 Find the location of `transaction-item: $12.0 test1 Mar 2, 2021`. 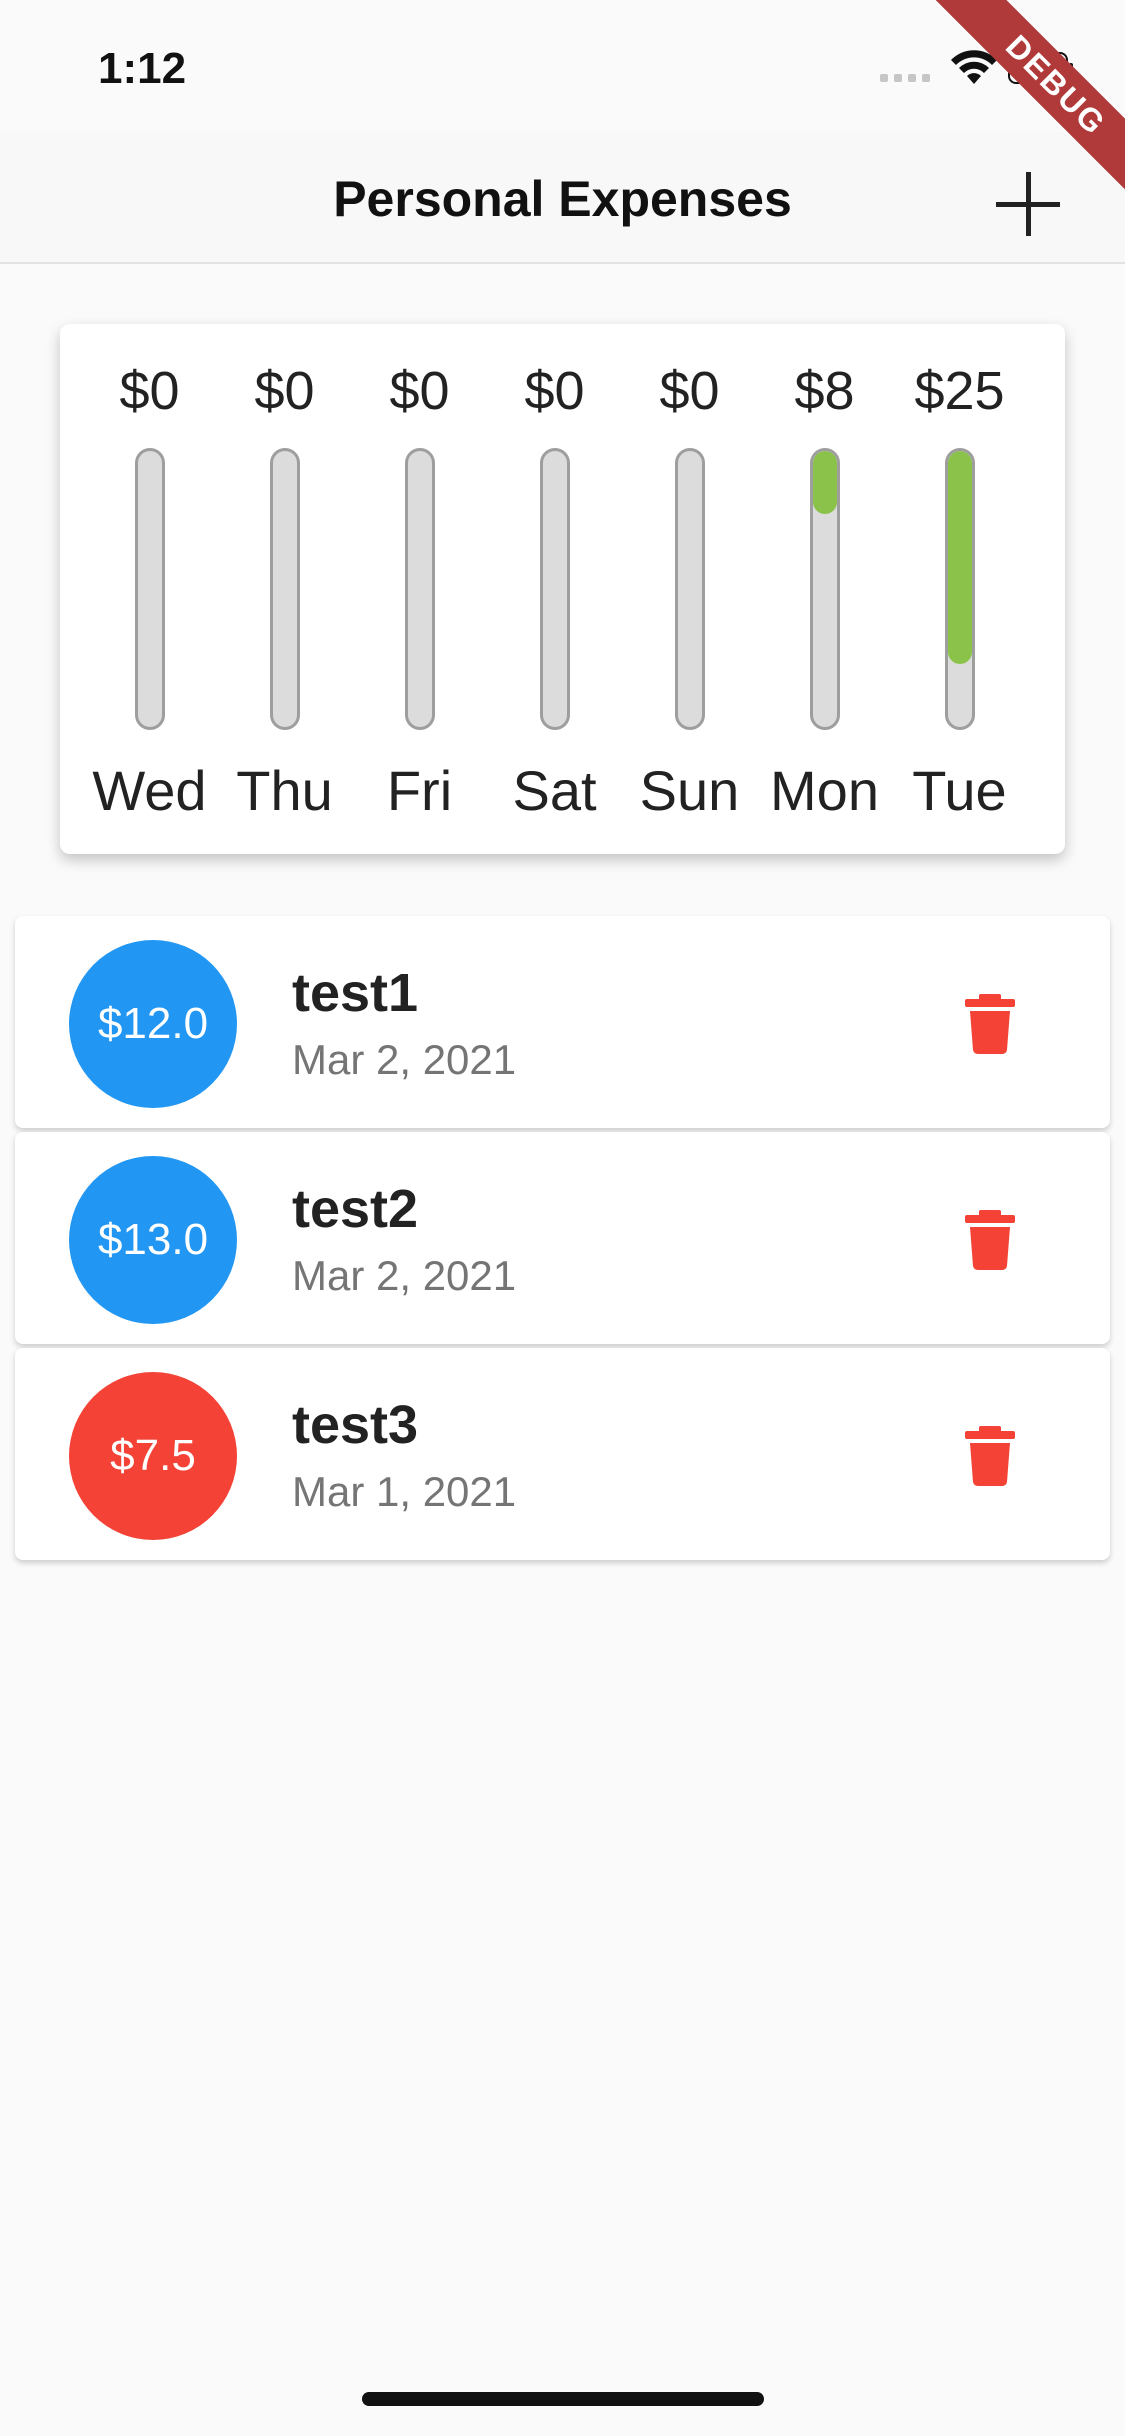

transaction-item: $12.0 test1 Mar 2, 2021 is located at coordinates (562, 1022).